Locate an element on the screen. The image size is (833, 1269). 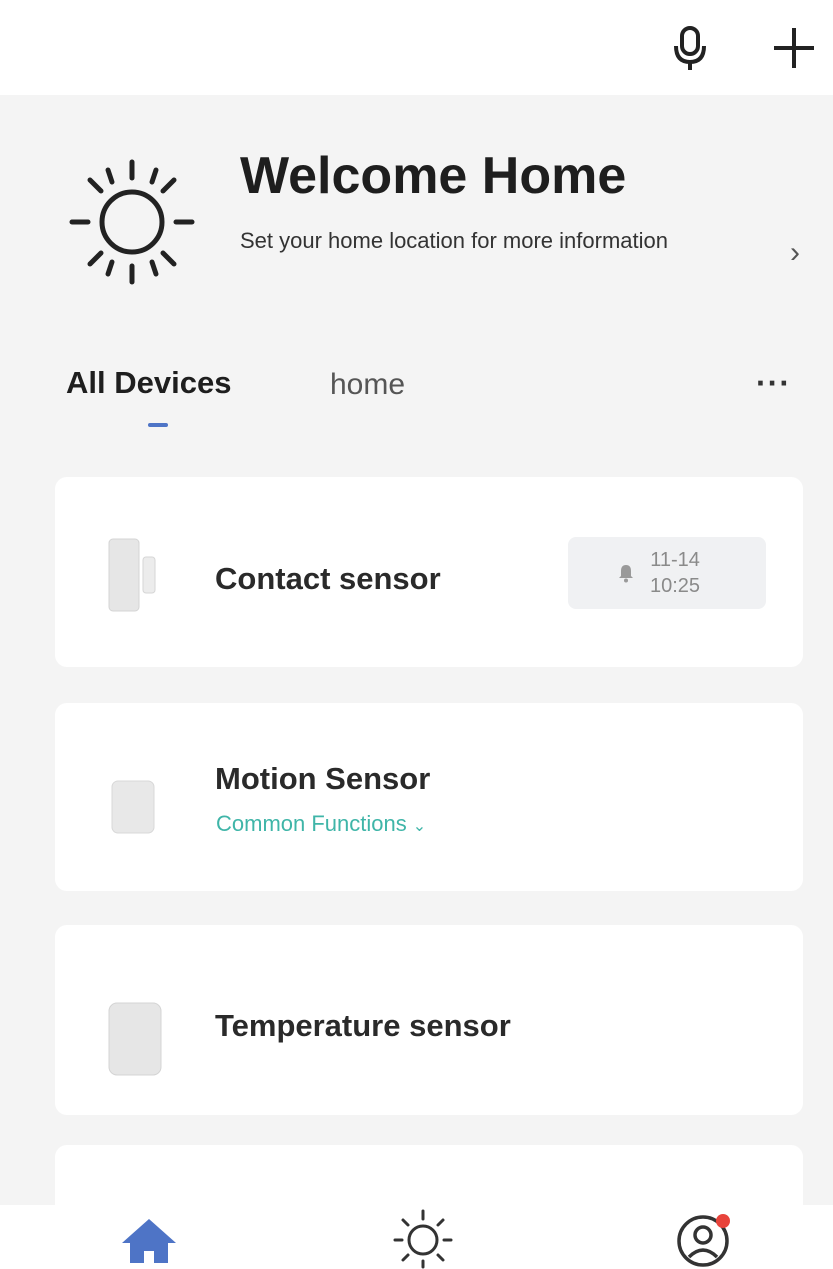
profile-icon is located at coordinates (705, 1239).